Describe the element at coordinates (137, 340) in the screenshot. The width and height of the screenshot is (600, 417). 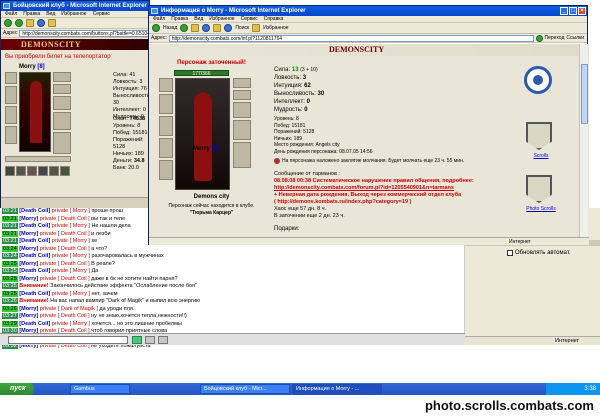
I see `send-icon` at that location.